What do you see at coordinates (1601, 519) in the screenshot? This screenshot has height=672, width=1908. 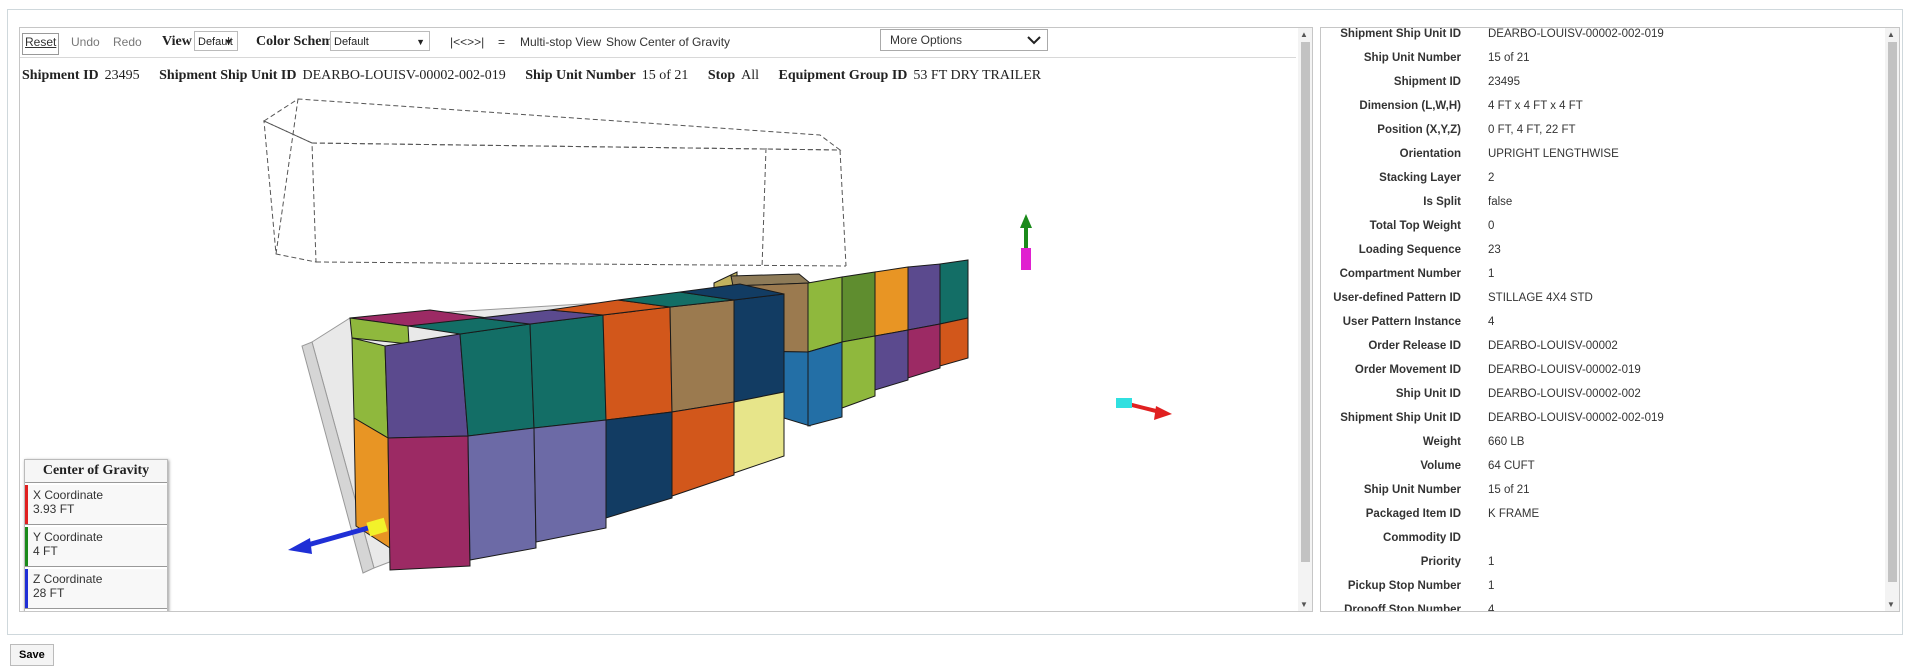 I see `property-row: Packaged Item ID K FRAME` at bounding box center [1601, 519].